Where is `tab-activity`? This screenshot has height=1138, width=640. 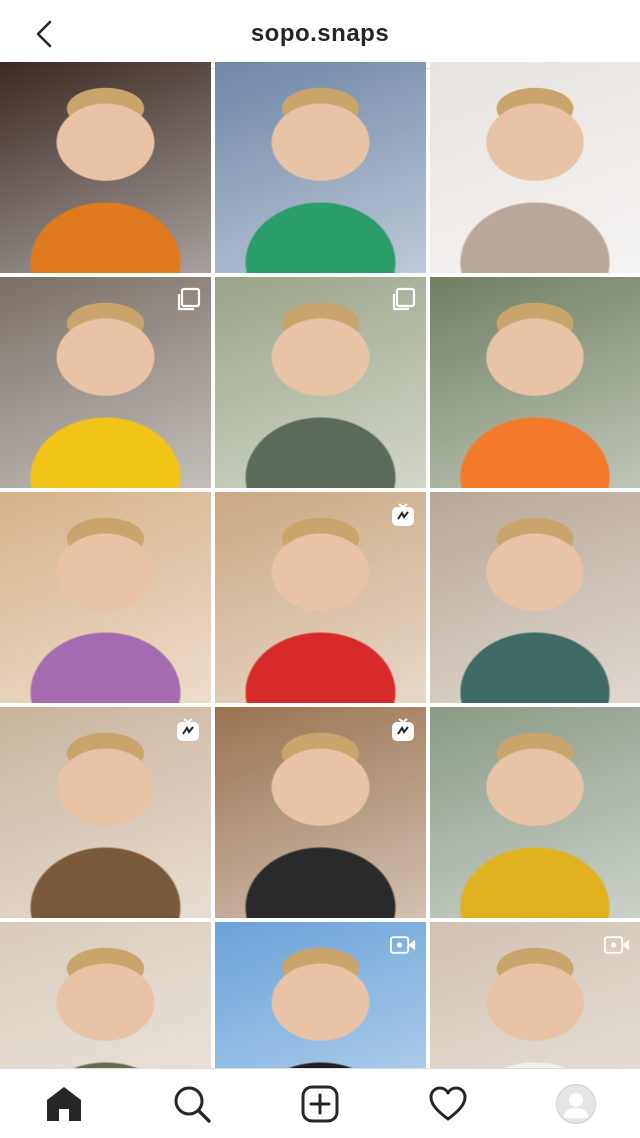
tab-activity is located at coordinates (448, 1104).